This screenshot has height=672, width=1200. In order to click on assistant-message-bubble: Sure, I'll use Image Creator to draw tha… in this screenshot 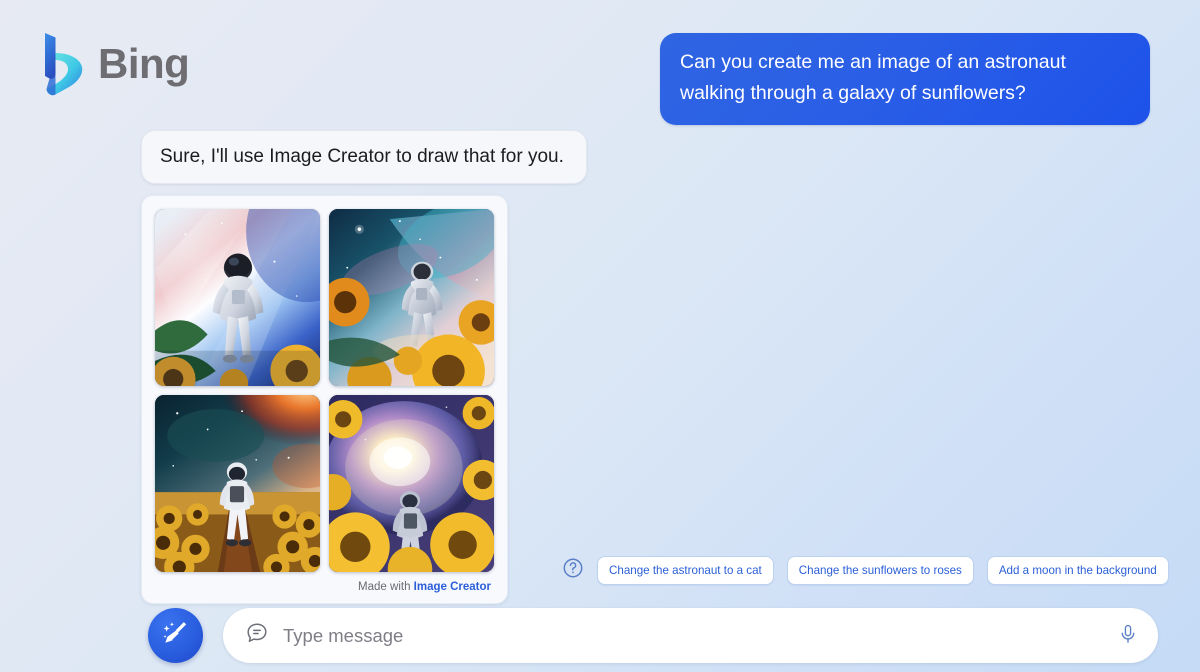, I will do `click(364, 157)`.